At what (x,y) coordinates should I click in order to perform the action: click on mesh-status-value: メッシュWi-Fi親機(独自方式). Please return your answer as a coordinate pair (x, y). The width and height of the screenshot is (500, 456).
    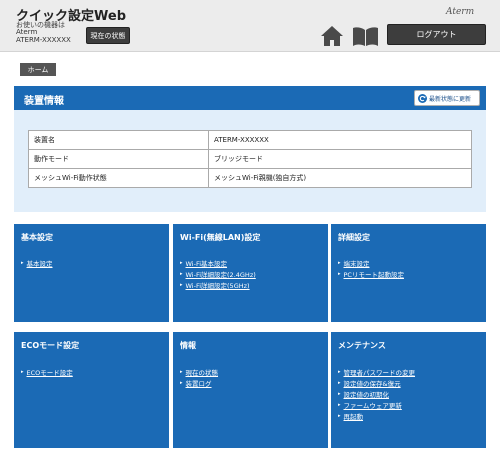
    Looking at the image, I should click on (340, 178).